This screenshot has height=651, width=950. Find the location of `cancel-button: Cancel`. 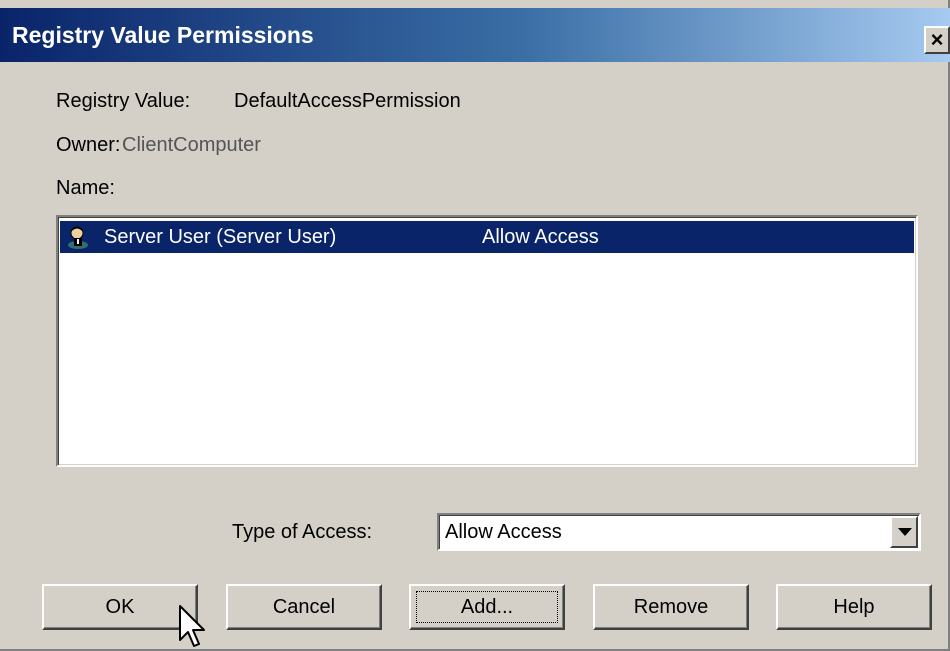

cancel-button: Cancel is located at coordinates (304, 607).